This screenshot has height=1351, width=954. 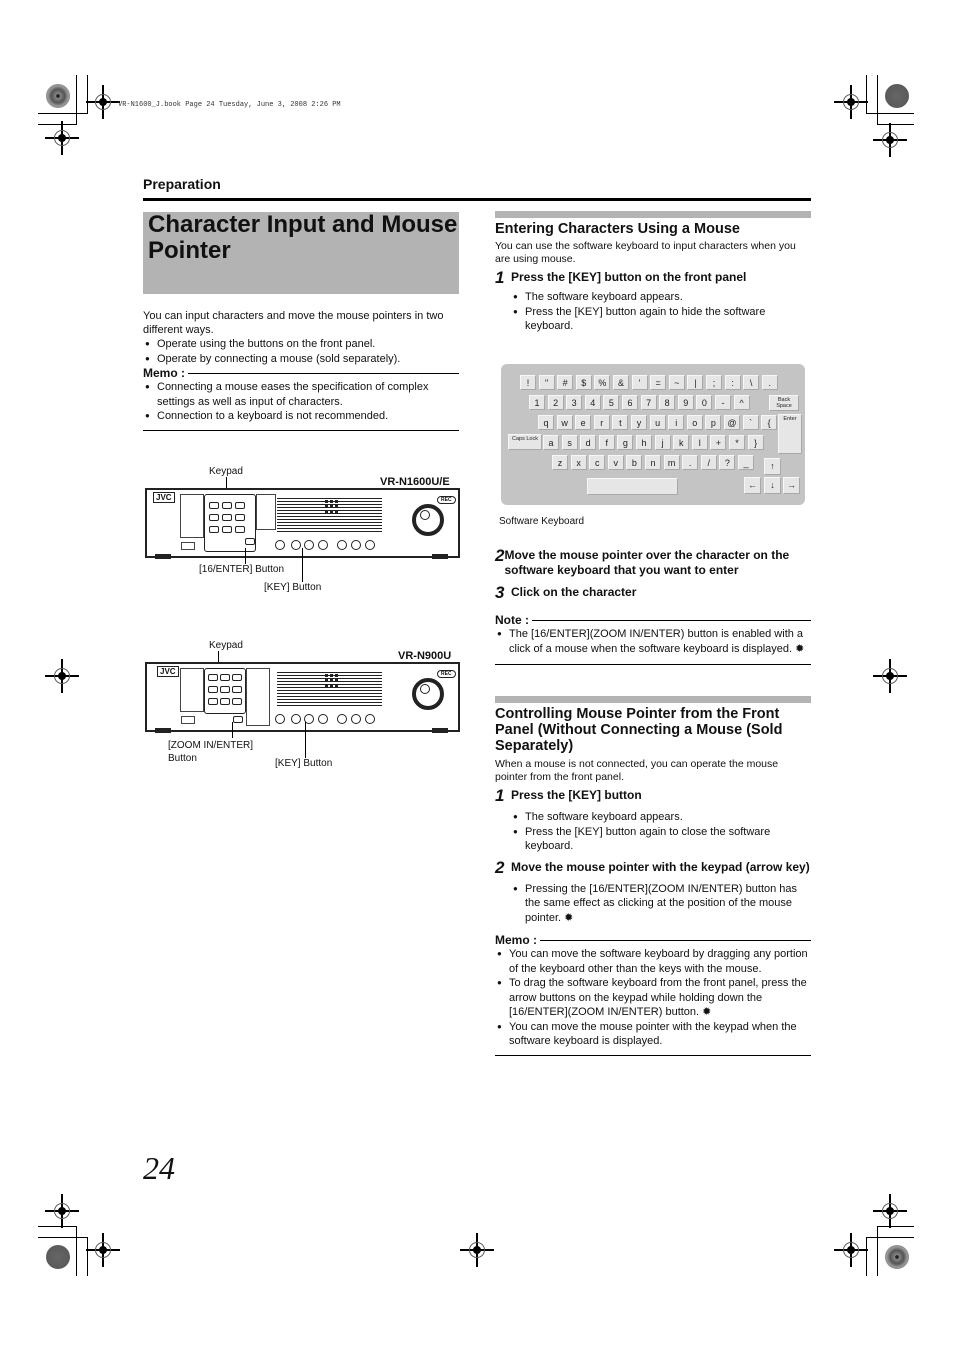 What do you see at coordinates (597, 462) in the screenshot?
I see `key-2: c` at bounding box center [597, 462].